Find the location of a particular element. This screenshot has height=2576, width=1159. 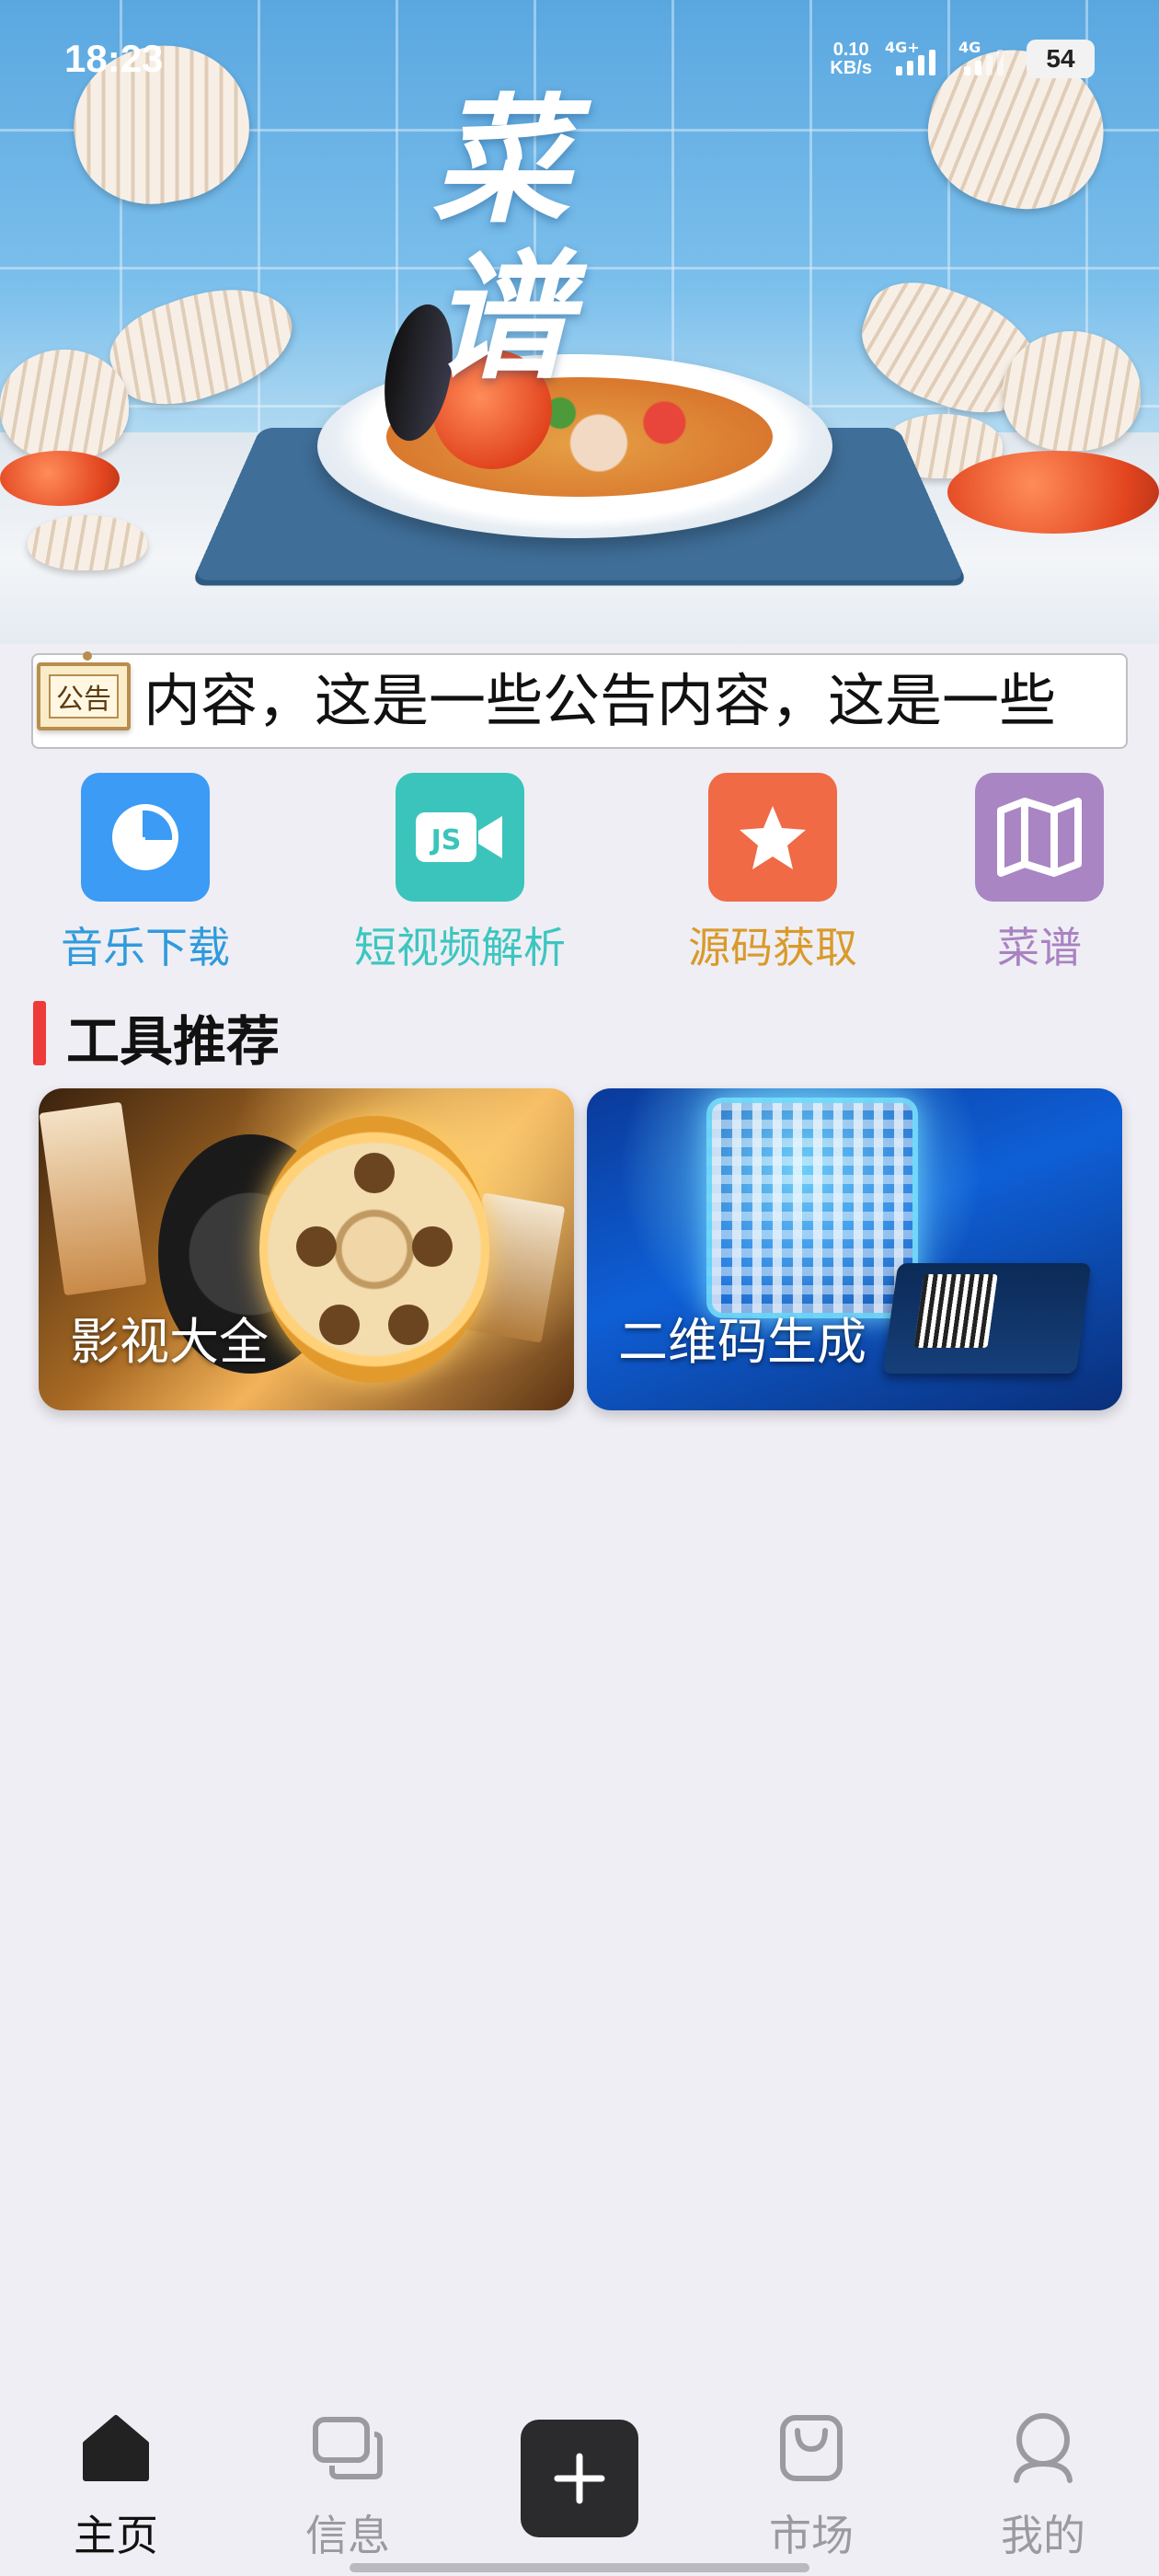

status-time: 18:23 is located at coordinates (114, 58).